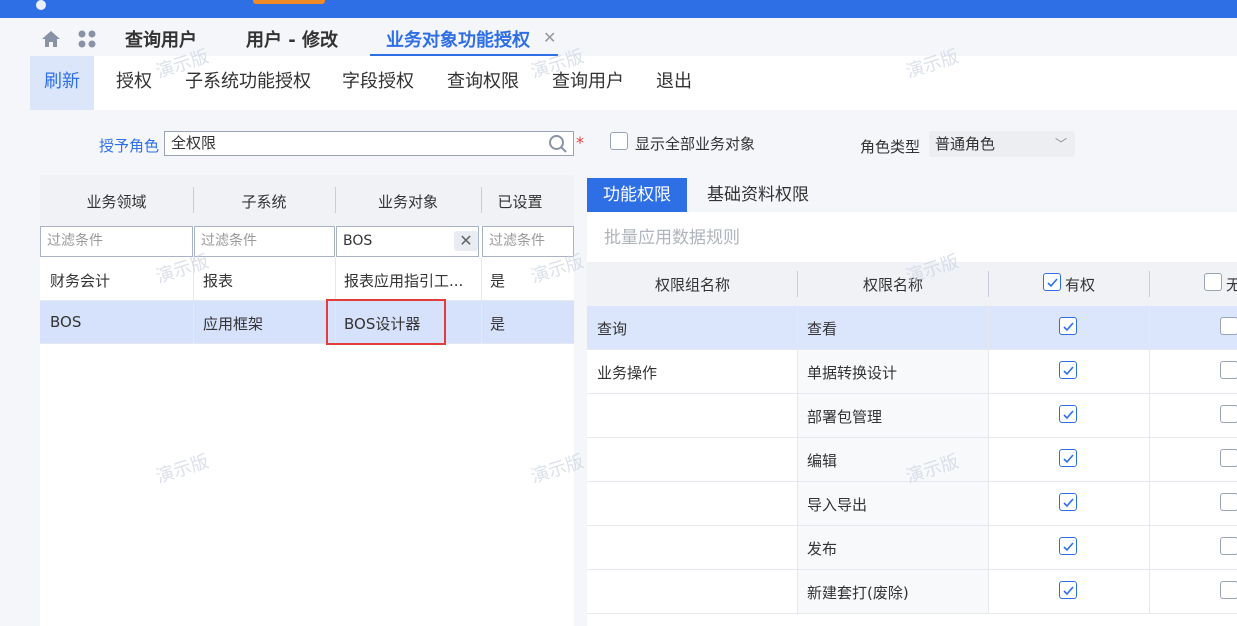 Image resolution: width=1237 pixels, height=626 pixels. What do you see at coordinates (62, 83) in the screenshot?
I see `refresh-button: 刷新` at bounding box center [62, 83].